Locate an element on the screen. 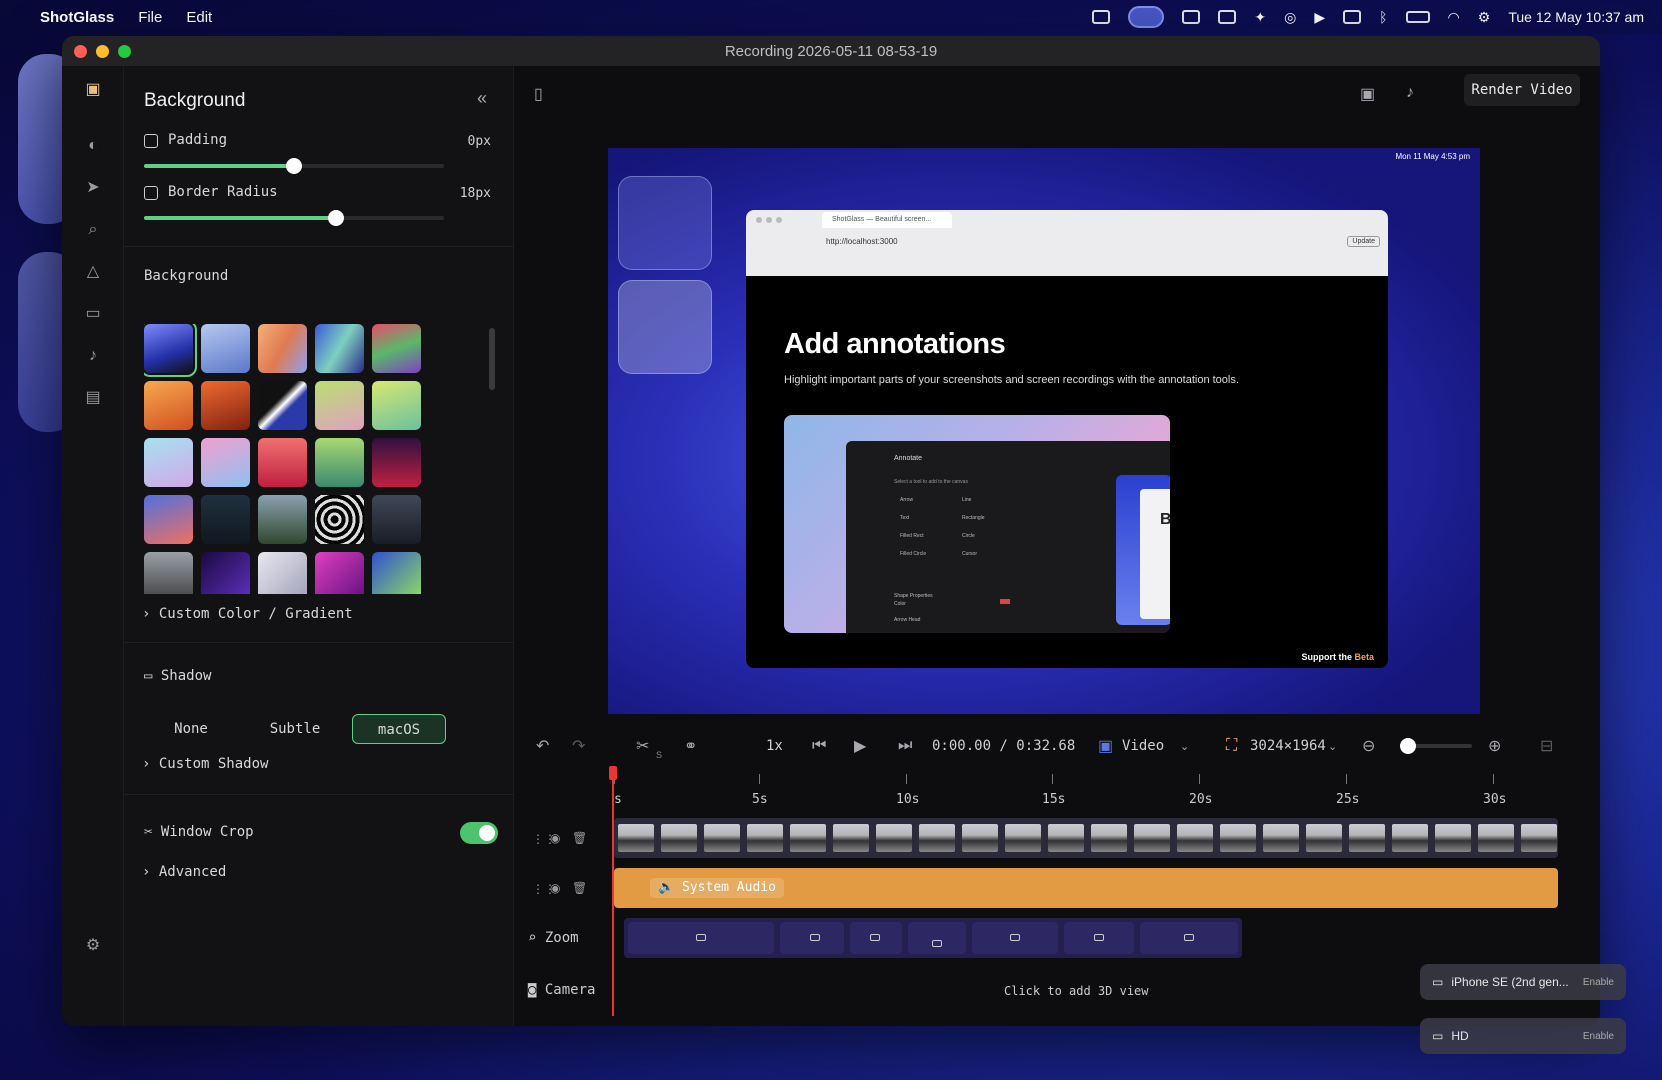 The height and width of the screenshot is (1080, 1662). padding-checkbox is located at coordinates (151, 141).